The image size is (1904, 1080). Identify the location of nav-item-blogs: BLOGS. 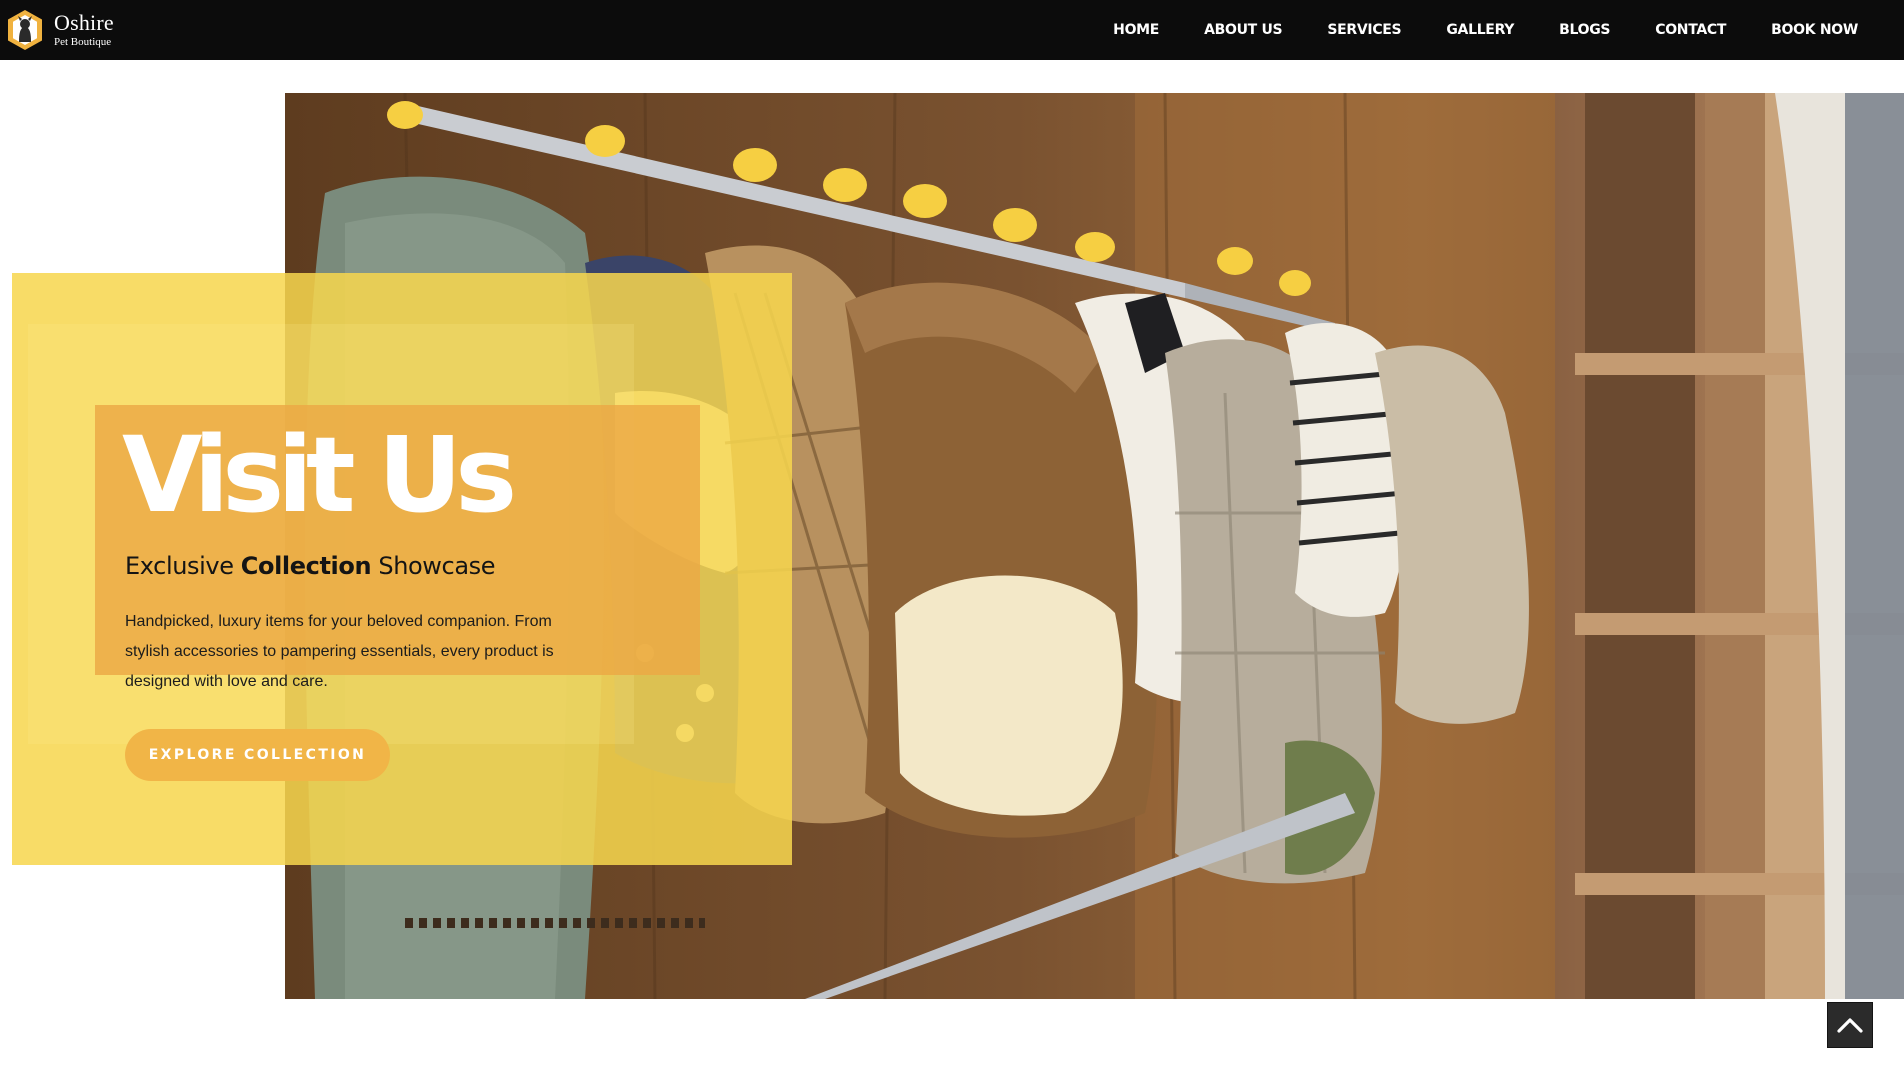
(1584, 30).